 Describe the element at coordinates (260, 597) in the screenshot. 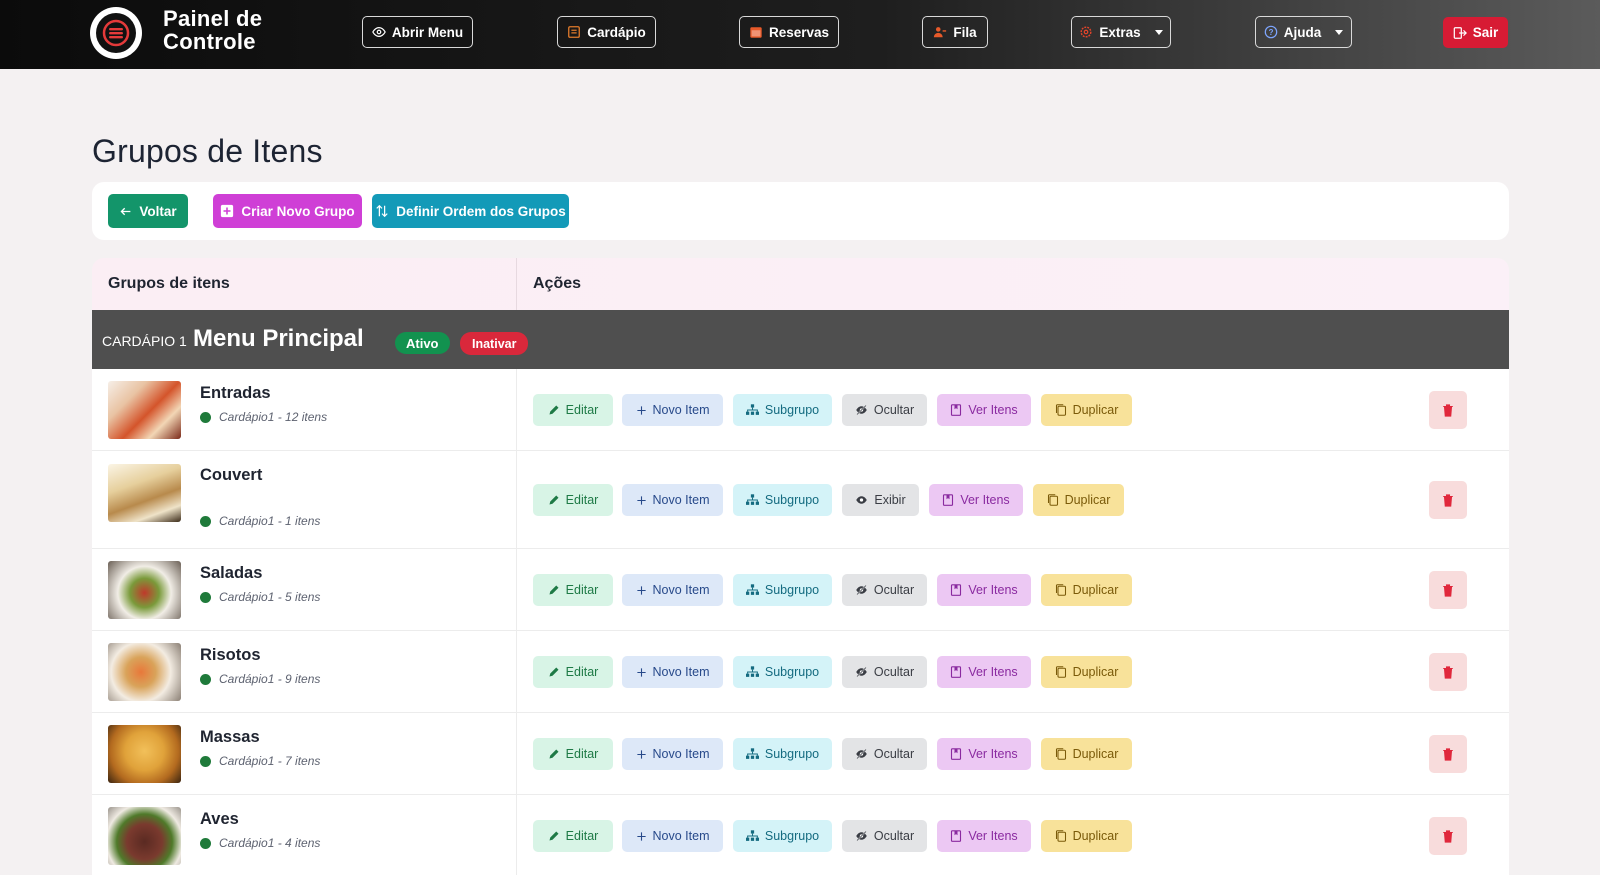

I see `group-meta: Cardápio1 - 5 itens` at that location.